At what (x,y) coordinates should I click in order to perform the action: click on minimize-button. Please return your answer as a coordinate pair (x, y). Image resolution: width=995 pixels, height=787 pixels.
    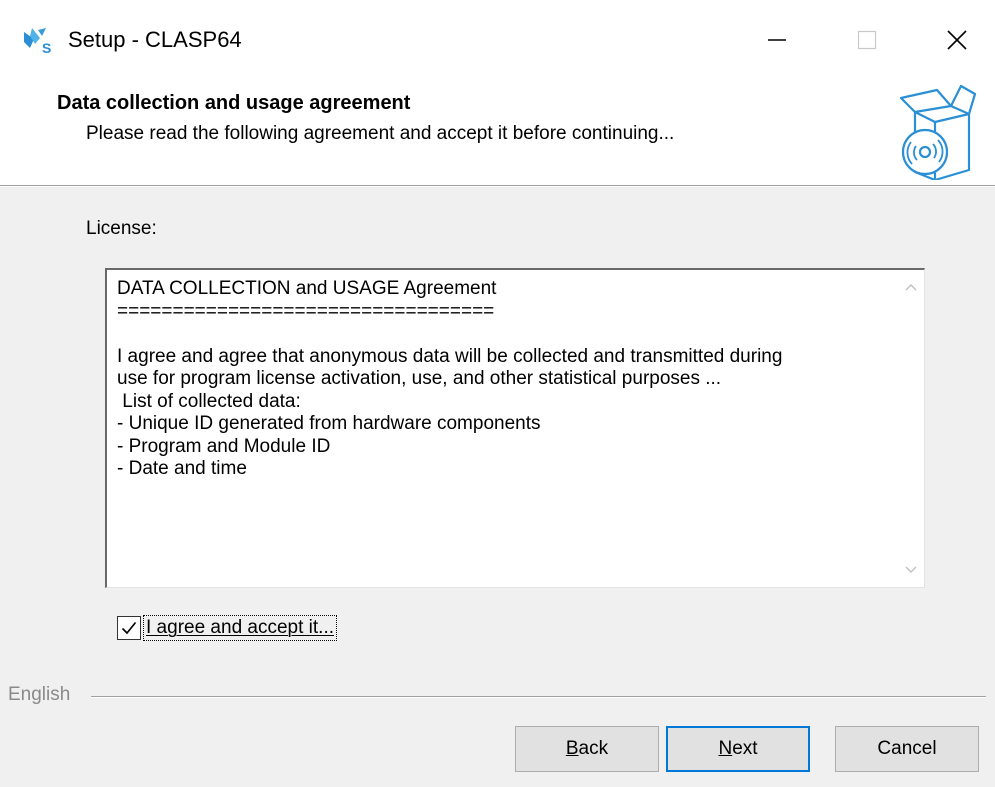
    Looking at the image, I should click on (777, 40).